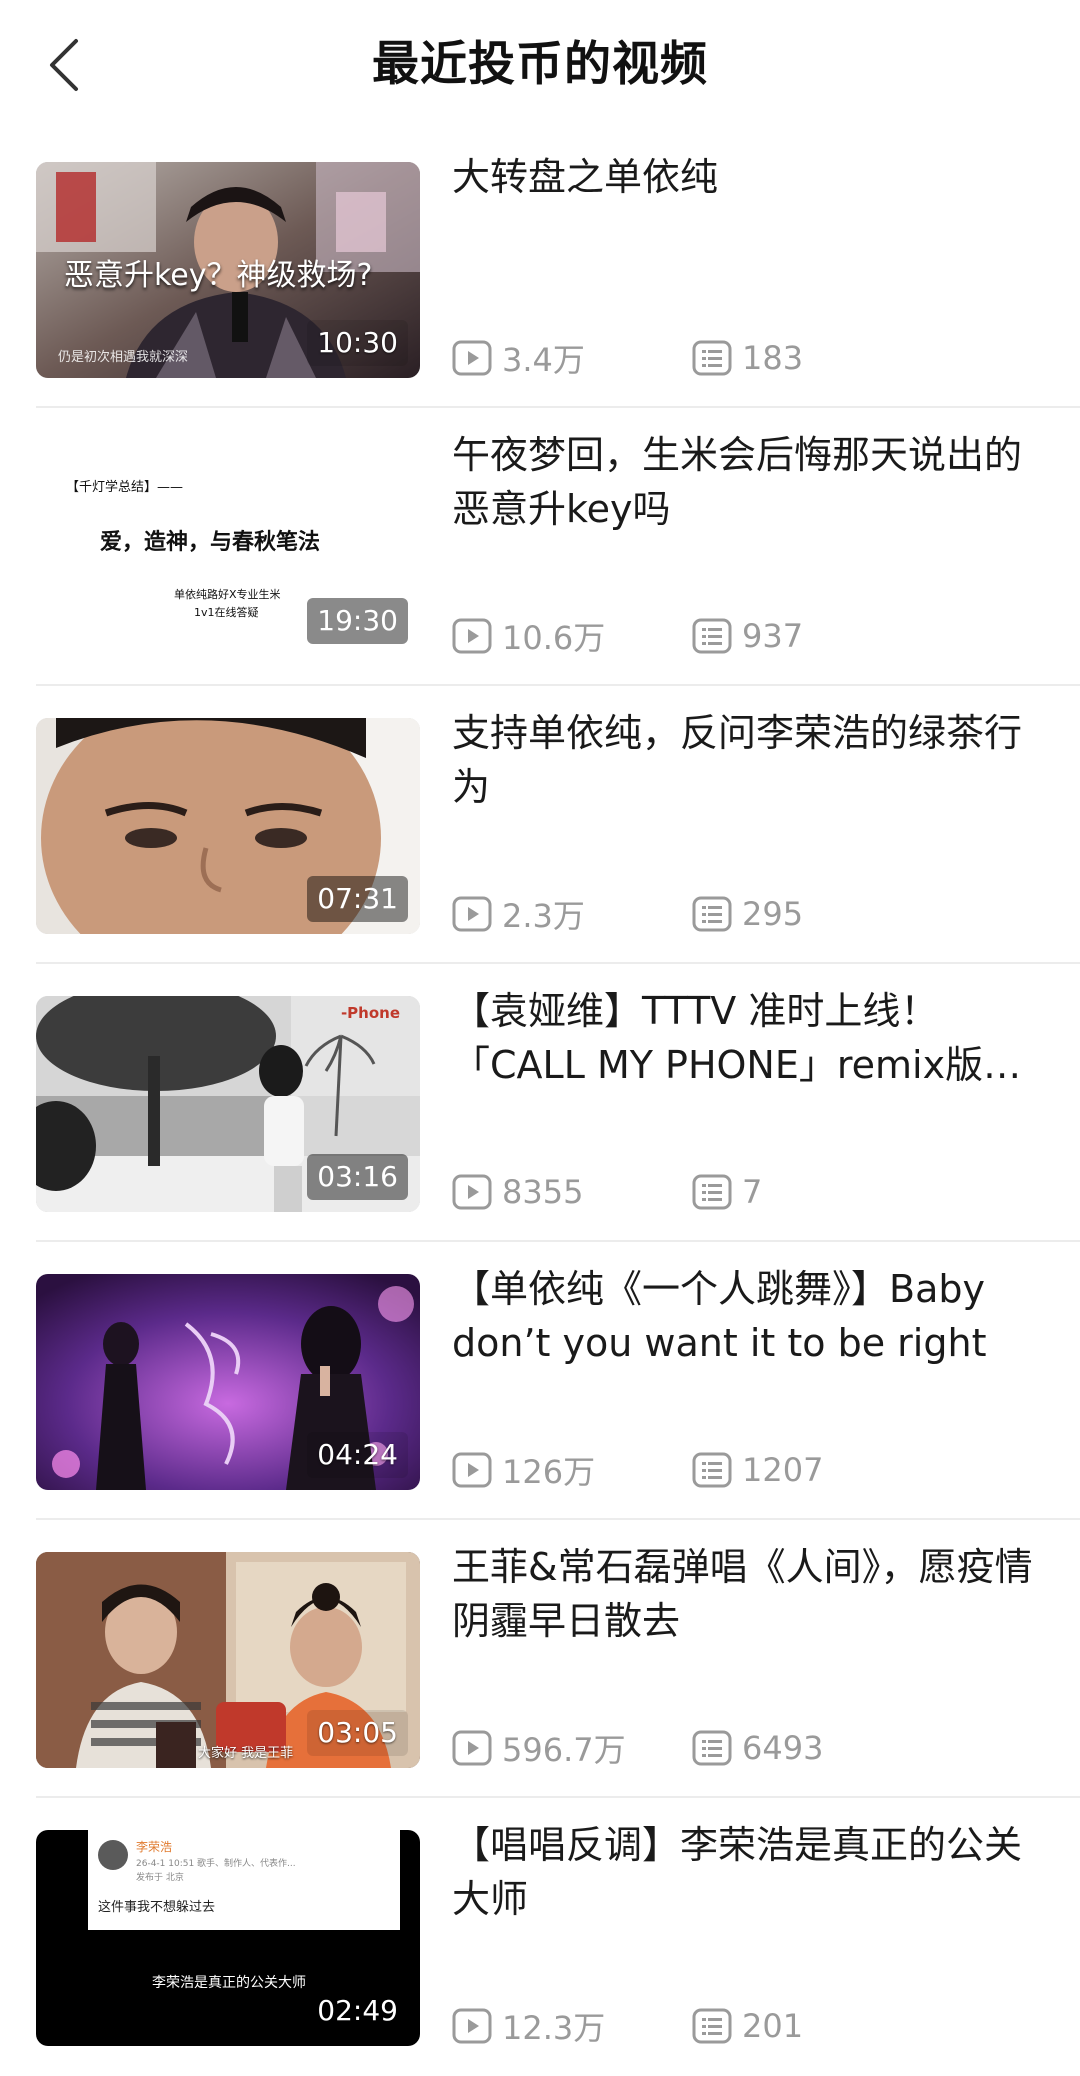  Describe the element at coordinates (229, 1983) in the screenshot. I see `thumbnail-caption: 李荣浩是真正的公关大师` at that location.